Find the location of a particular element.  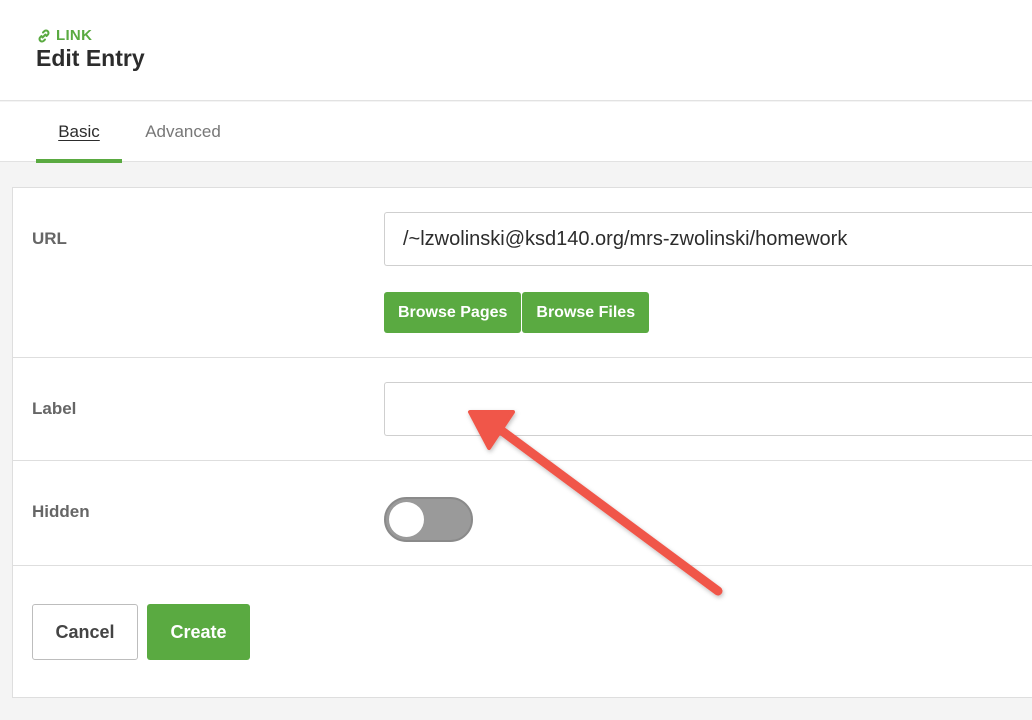

label-row: Label is located at coordinates (522, 409).